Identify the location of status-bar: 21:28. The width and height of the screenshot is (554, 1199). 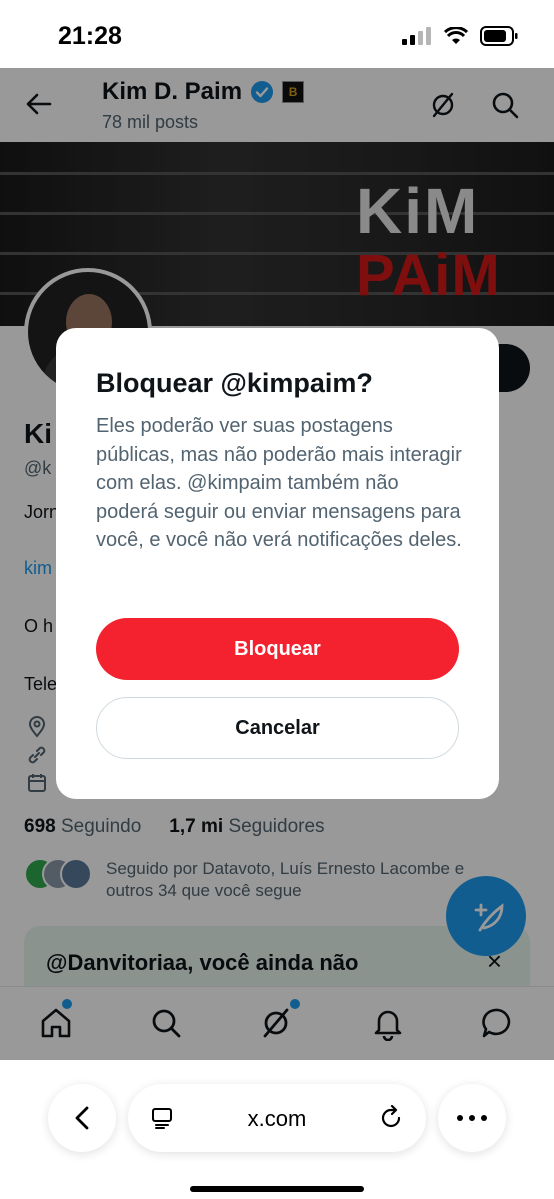
(277, 34).